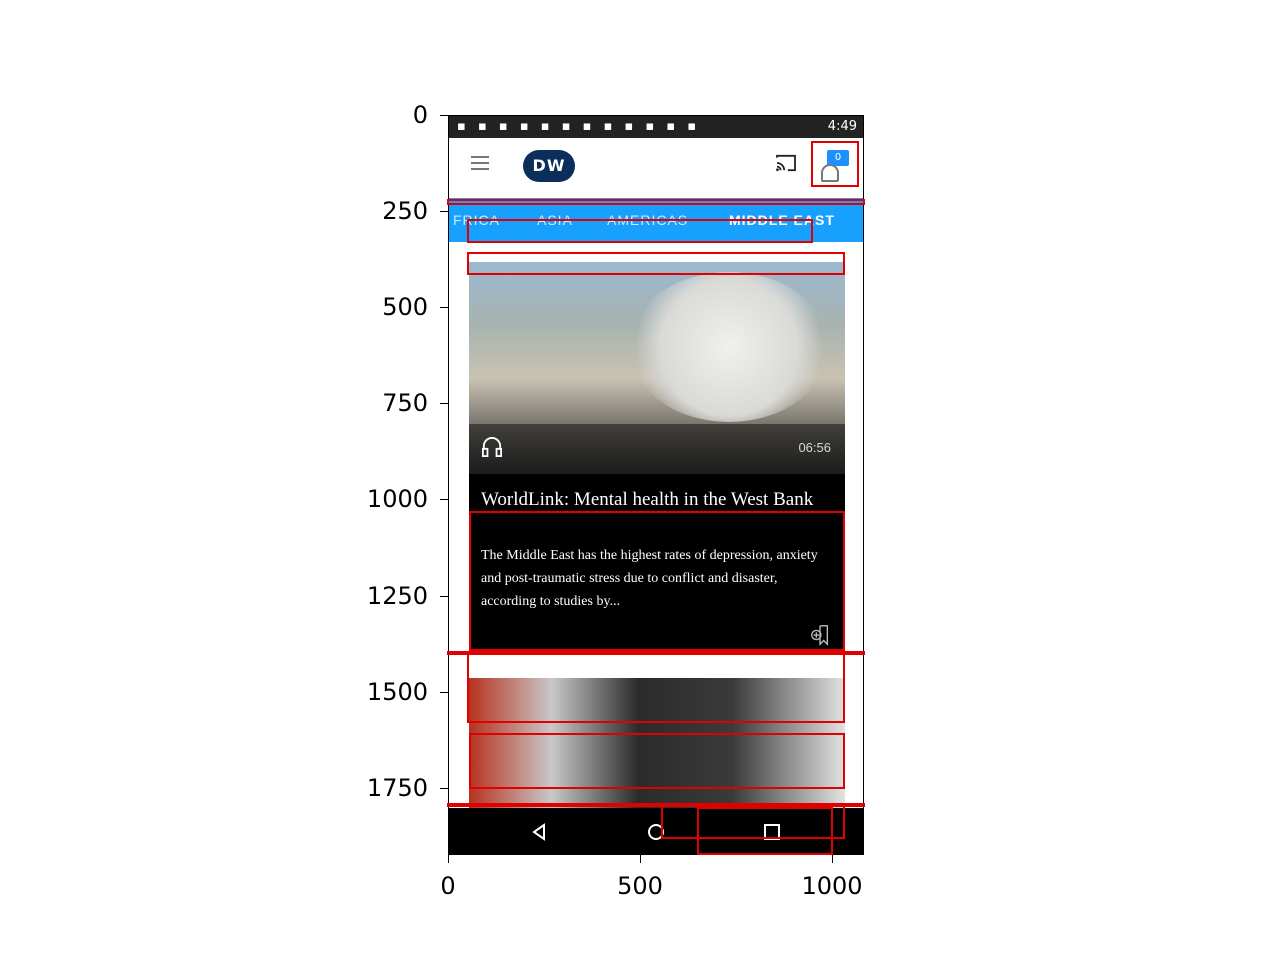  What do you see at coordinates (397, 692) in the screenshot?
I see `y-tick-label-1500: 1500` at bounding box center [397, 692].